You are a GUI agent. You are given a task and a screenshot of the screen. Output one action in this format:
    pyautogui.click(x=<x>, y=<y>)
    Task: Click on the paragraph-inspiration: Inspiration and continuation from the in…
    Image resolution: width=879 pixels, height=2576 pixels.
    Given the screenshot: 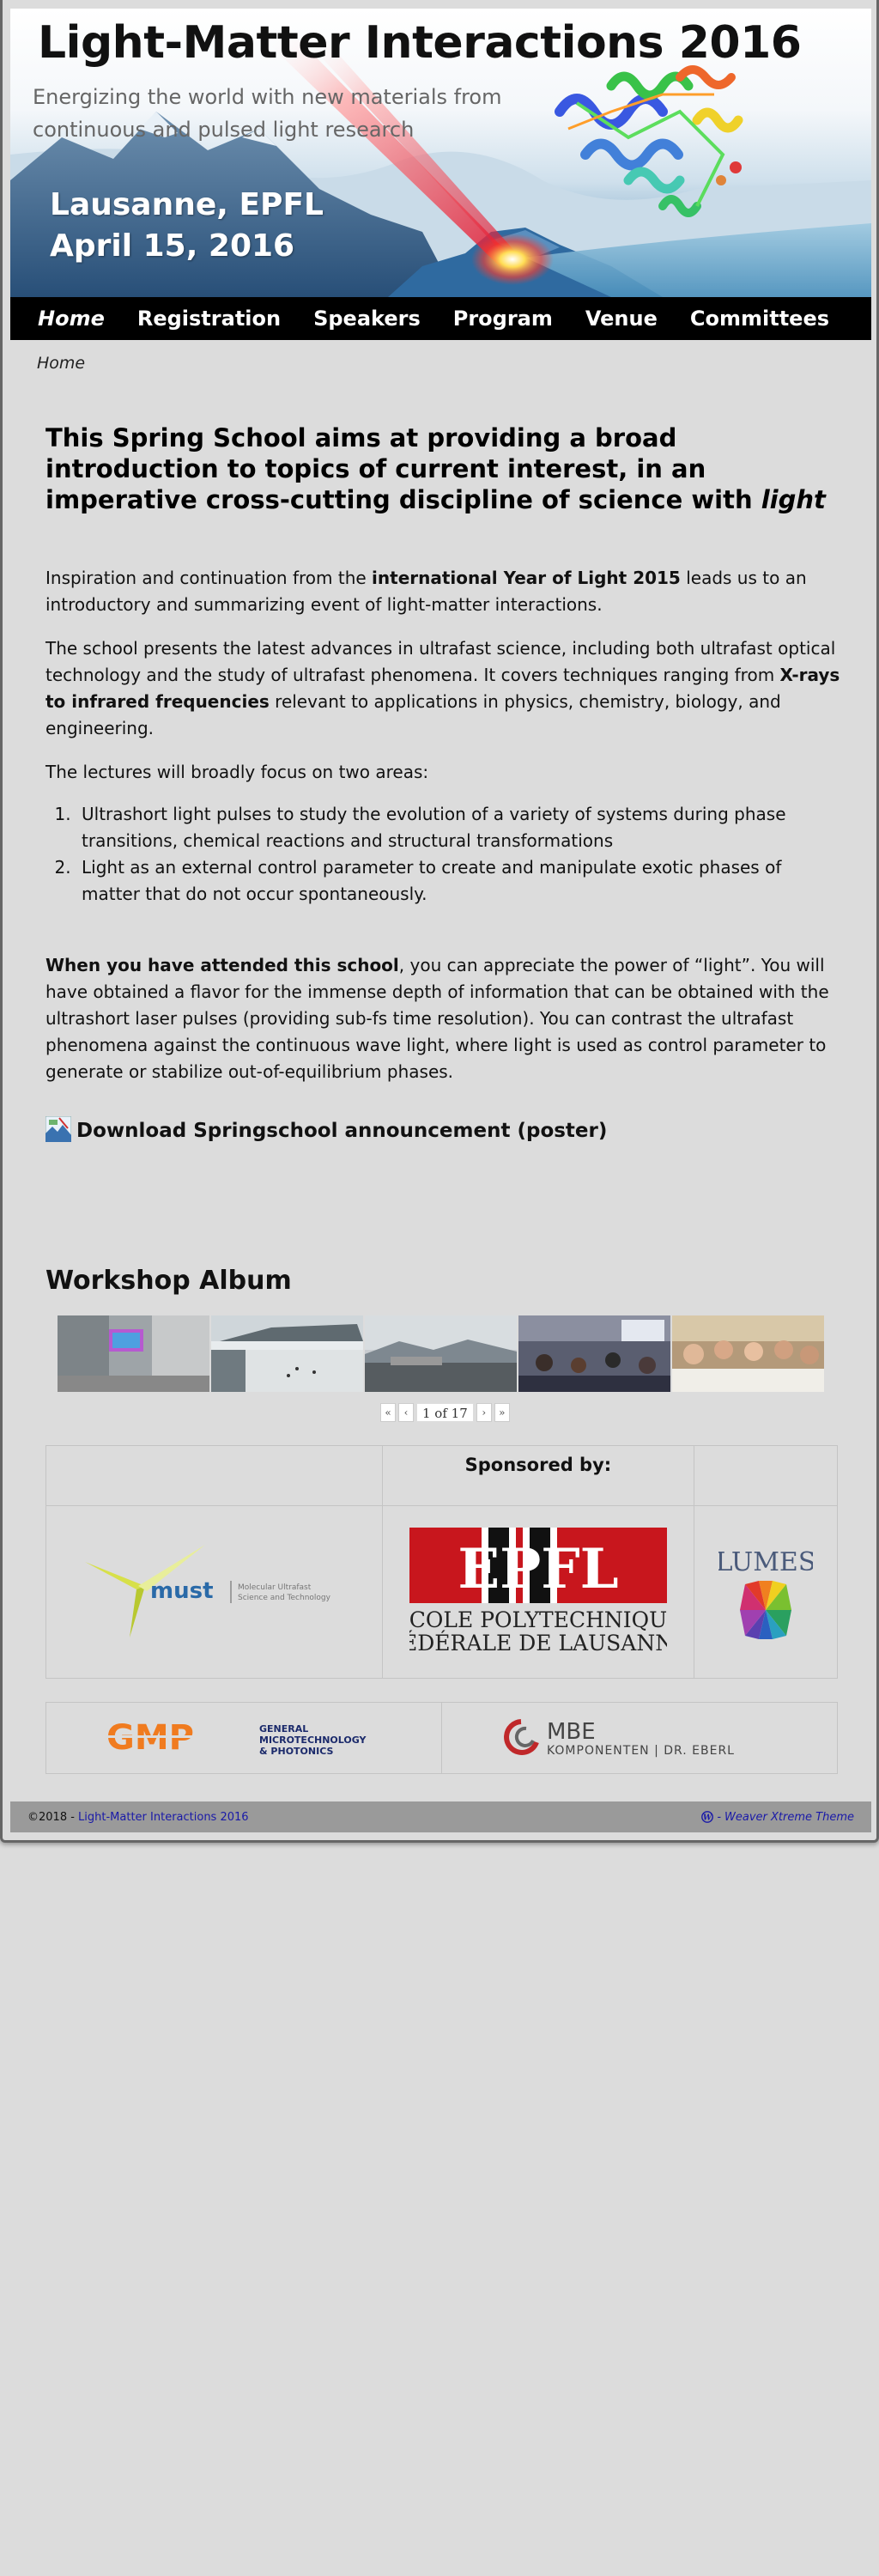 What is the action you would take?
    pyautogui.click(x=444, y=591)
    